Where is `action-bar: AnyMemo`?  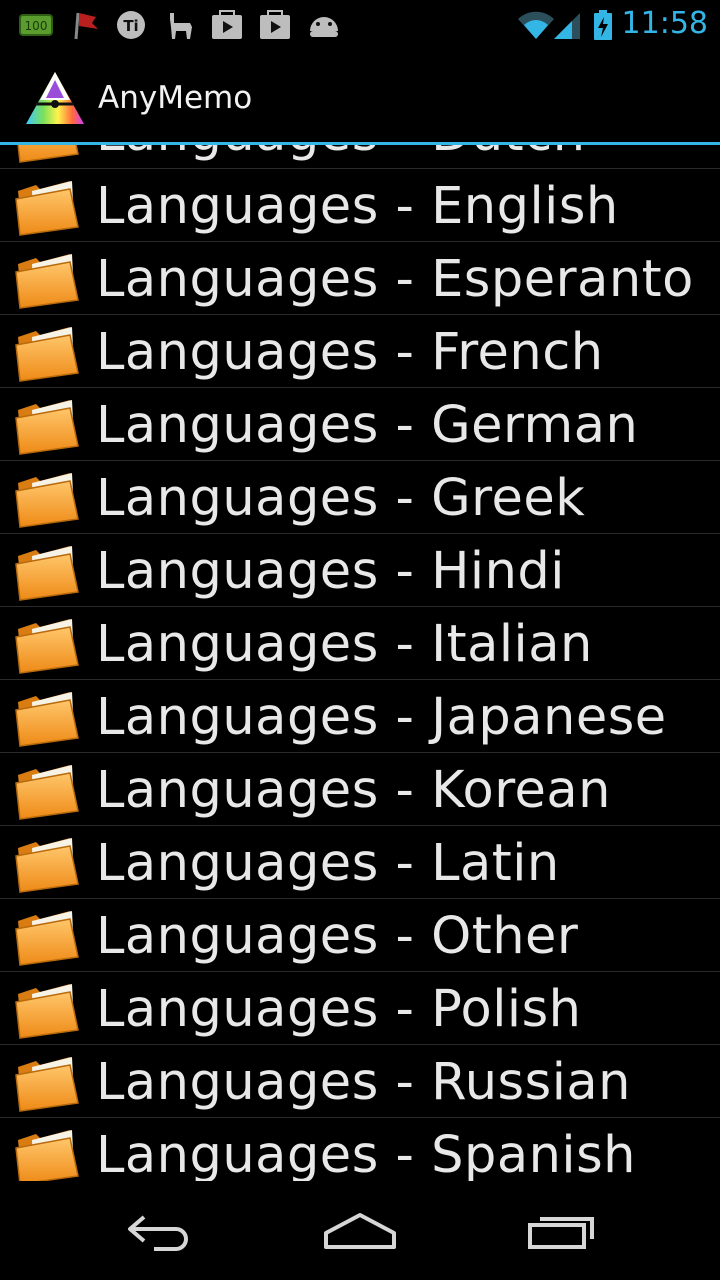
action-bar: AnyMemo is located at coordinates (360, 97).